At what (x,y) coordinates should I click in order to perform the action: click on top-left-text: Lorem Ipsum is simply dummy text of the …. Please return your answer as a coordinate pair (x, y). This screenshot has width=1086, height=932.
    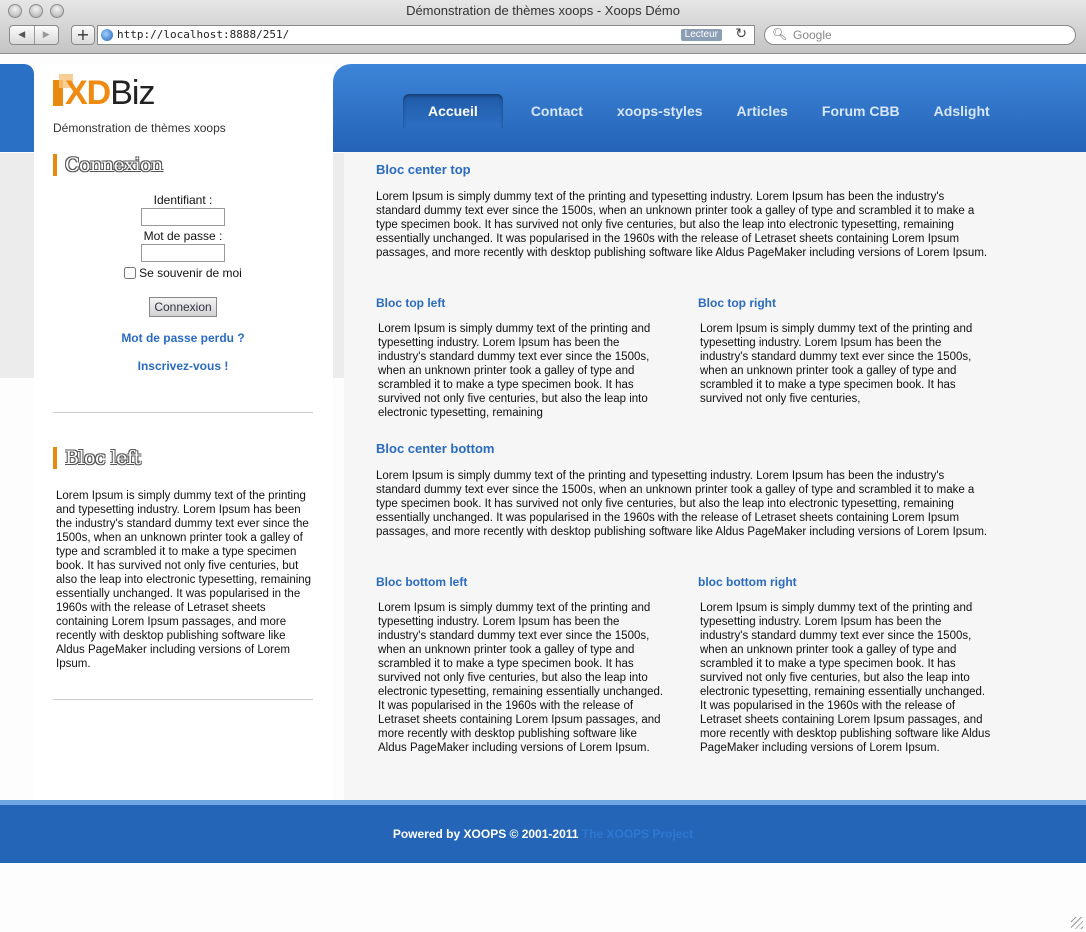
    Looking at the image, I should click on (514, 371).